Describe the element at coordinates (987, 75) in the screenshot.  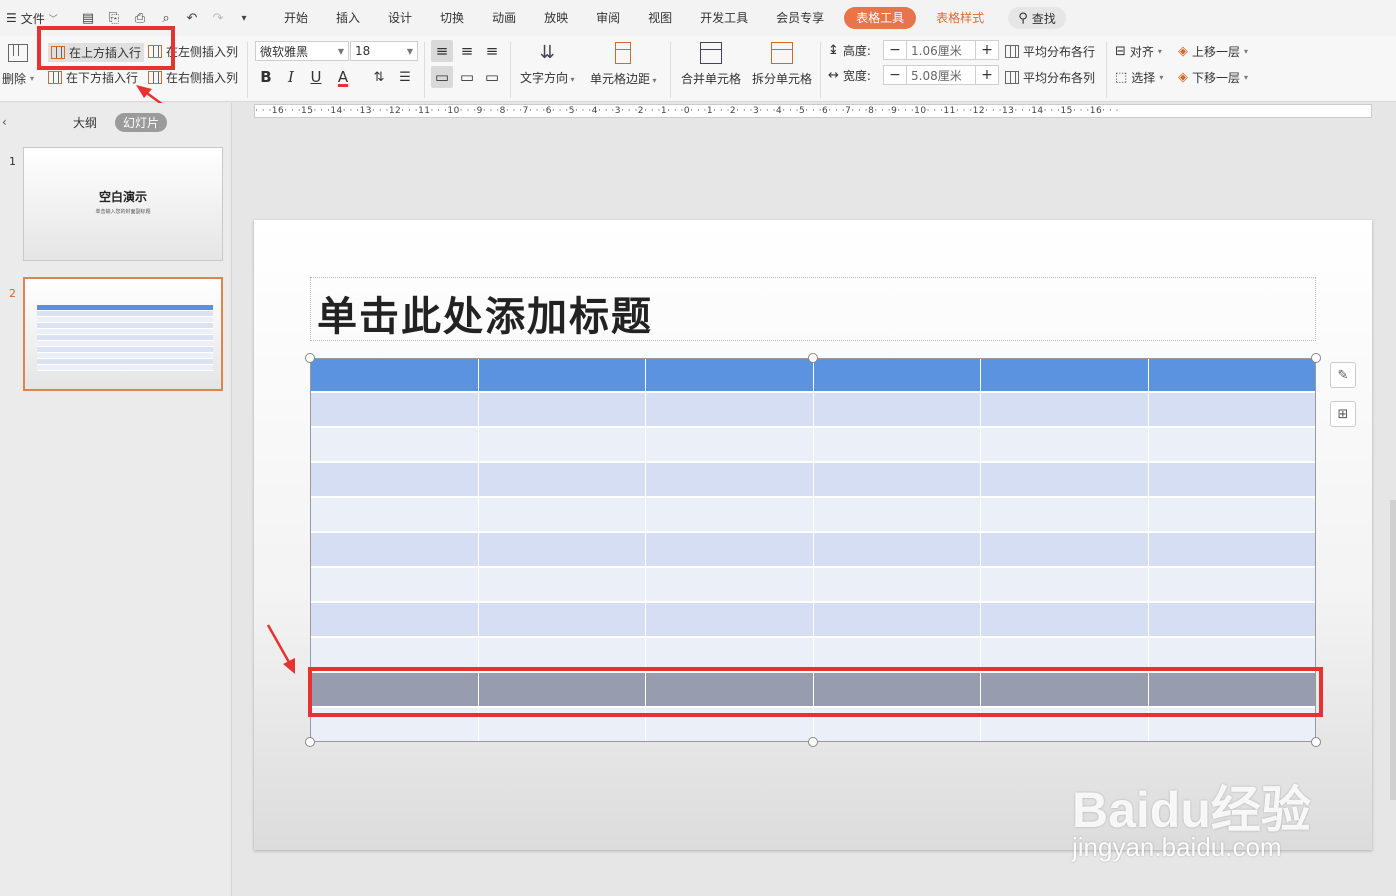
I see `increase-width-button: +` at that location.